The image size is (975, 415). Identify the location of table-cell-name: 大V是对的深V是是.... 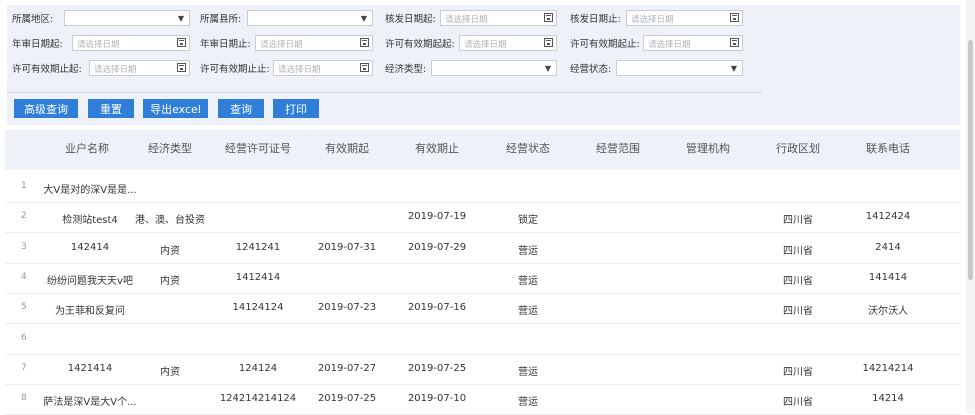
(90, 190).